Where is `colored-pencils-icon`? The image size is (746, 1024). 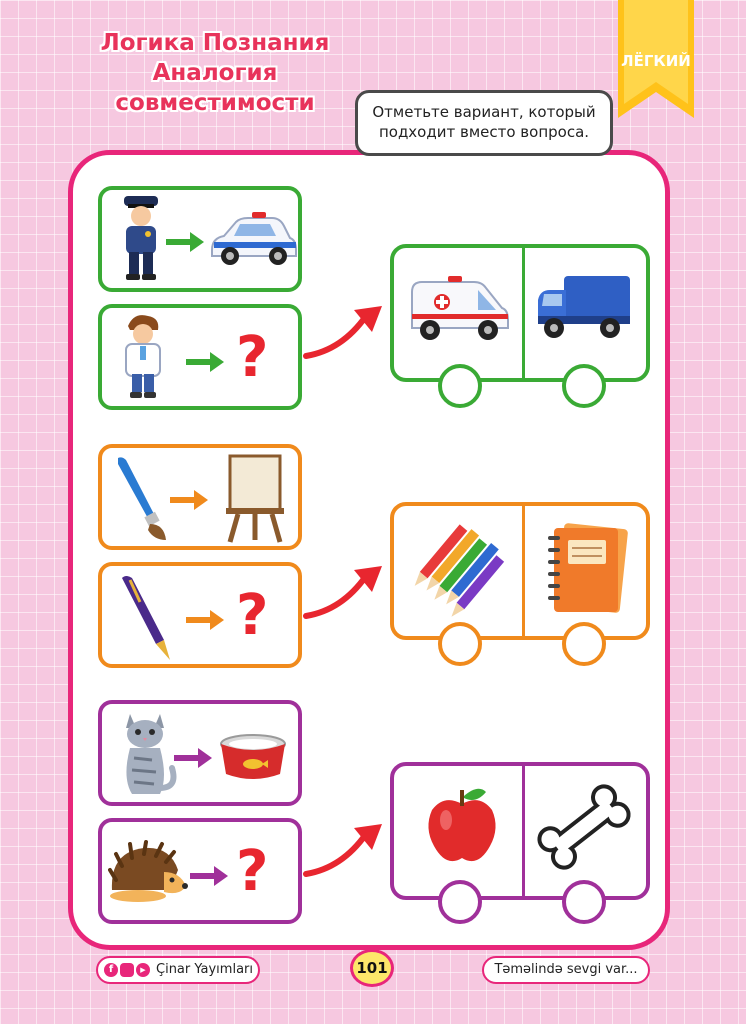 colored-pencils-icon is located at coordinates (458, 570).